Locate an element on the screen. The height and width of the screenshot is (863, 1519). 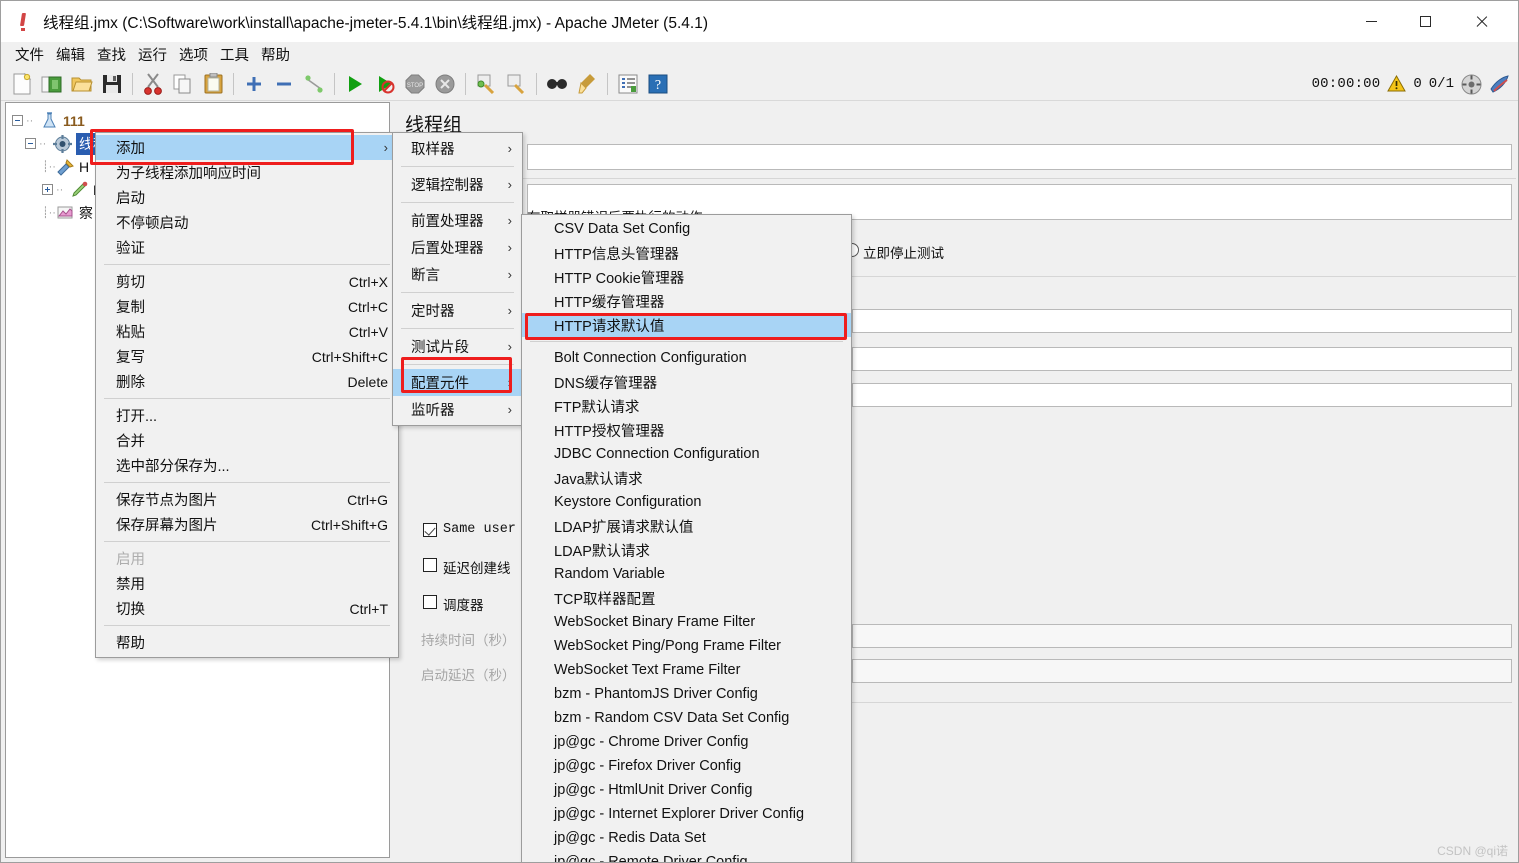
help-icon: ? is located at coordinates (658, 84).